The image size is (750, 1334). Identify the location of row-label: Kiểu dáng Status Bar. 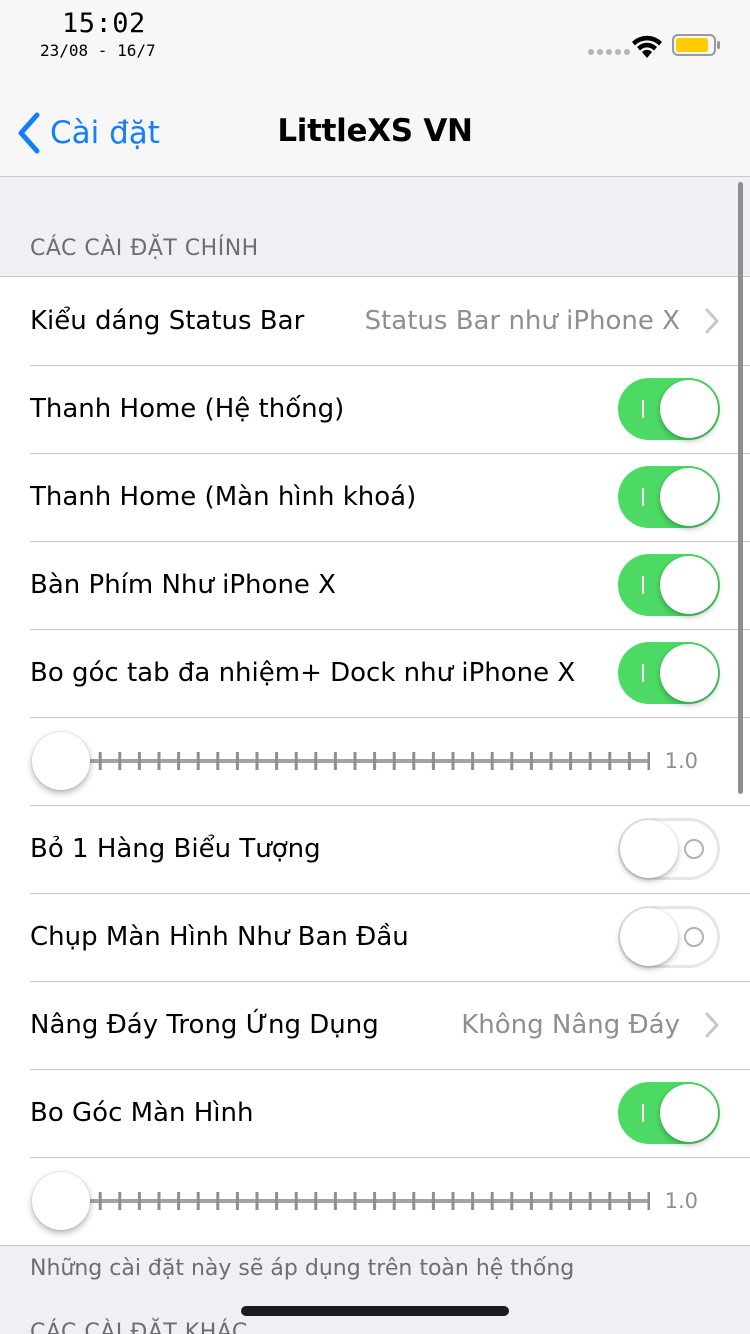
(167, 321).